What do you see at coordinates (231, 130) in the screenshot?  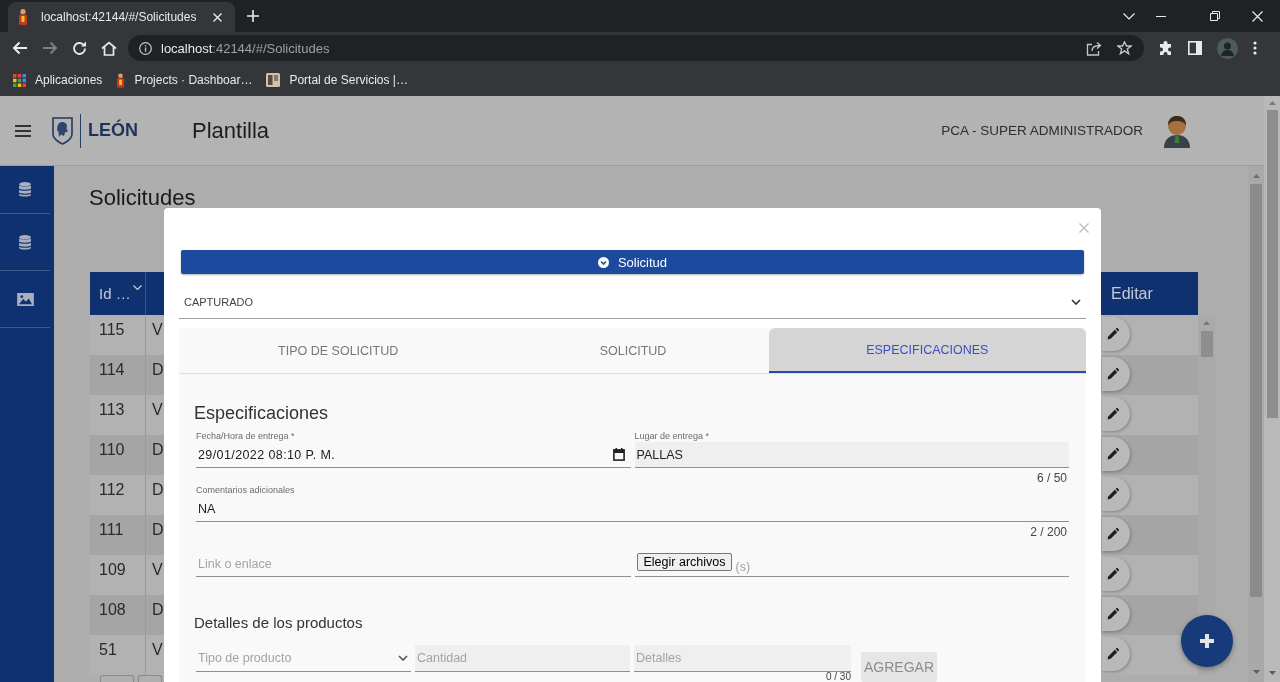 I see `app-title: Plantilla` at bounding box center [231, 130].